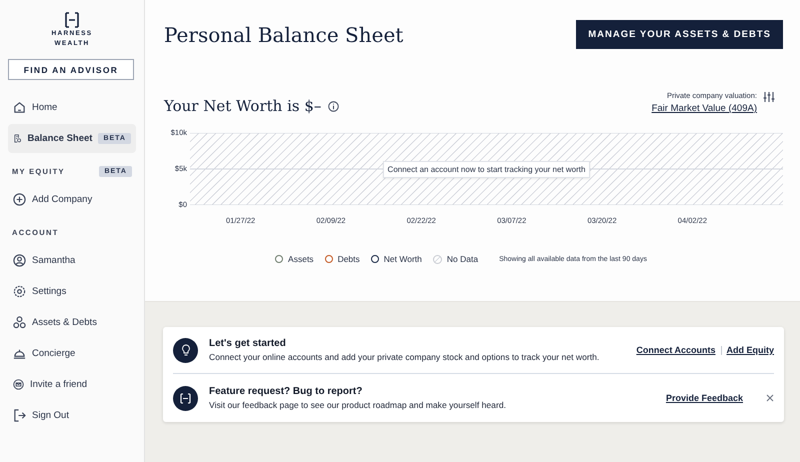 Image resolution: width=800 pixels, height=462 pixels. I want to click on net-worth-heading: Your Net Worth is $–, so click(243, 106).